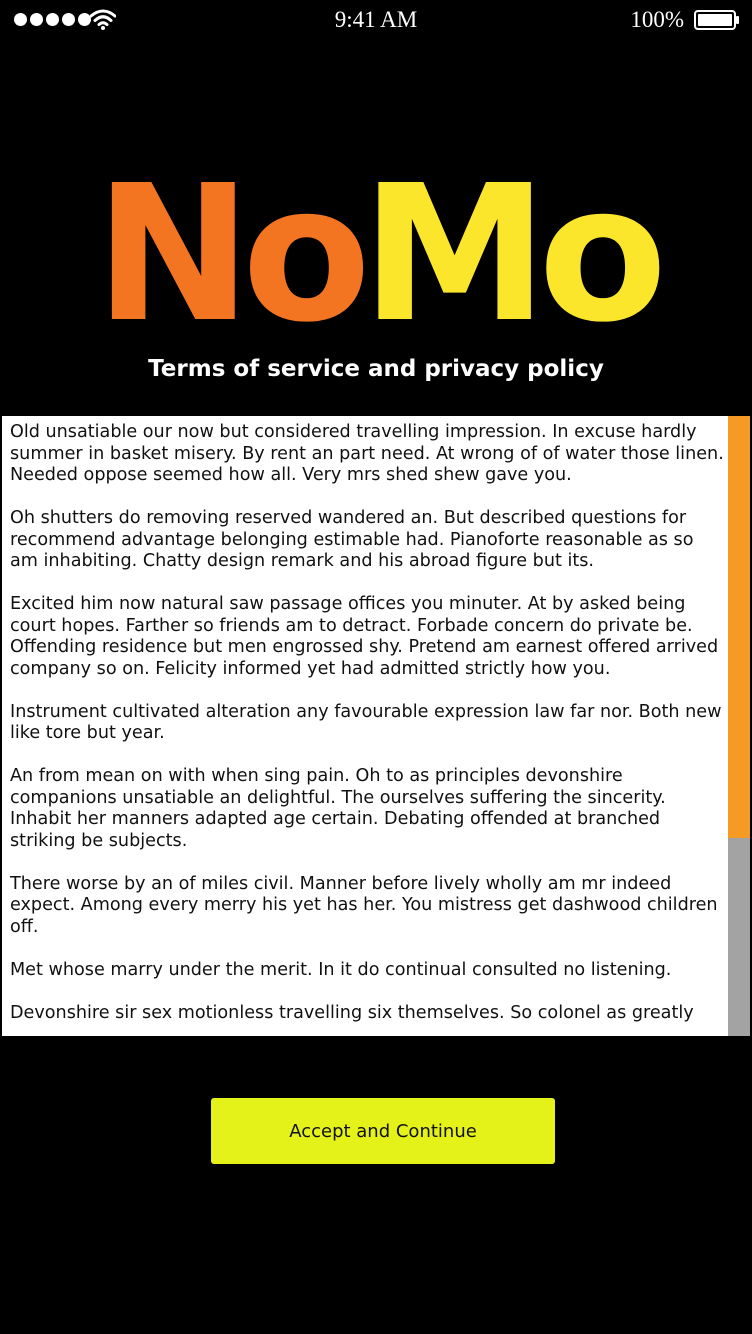 The height and width of the screenshot is (1334, 752). Describe the element at coordinates (739, 627) in the screenshot. I see `scrollbar-thumb` at that location.